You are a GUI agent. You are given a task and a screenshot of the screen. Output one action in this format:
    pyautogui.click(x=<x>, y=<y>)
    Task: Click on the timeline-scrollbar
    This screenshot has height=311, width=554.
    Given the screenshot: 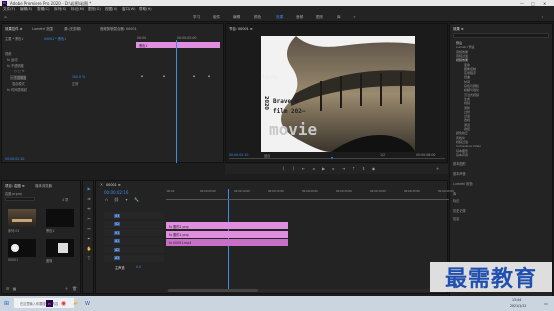 What is the action you would take?
    pyautogui.click(x=307, y=290)
    